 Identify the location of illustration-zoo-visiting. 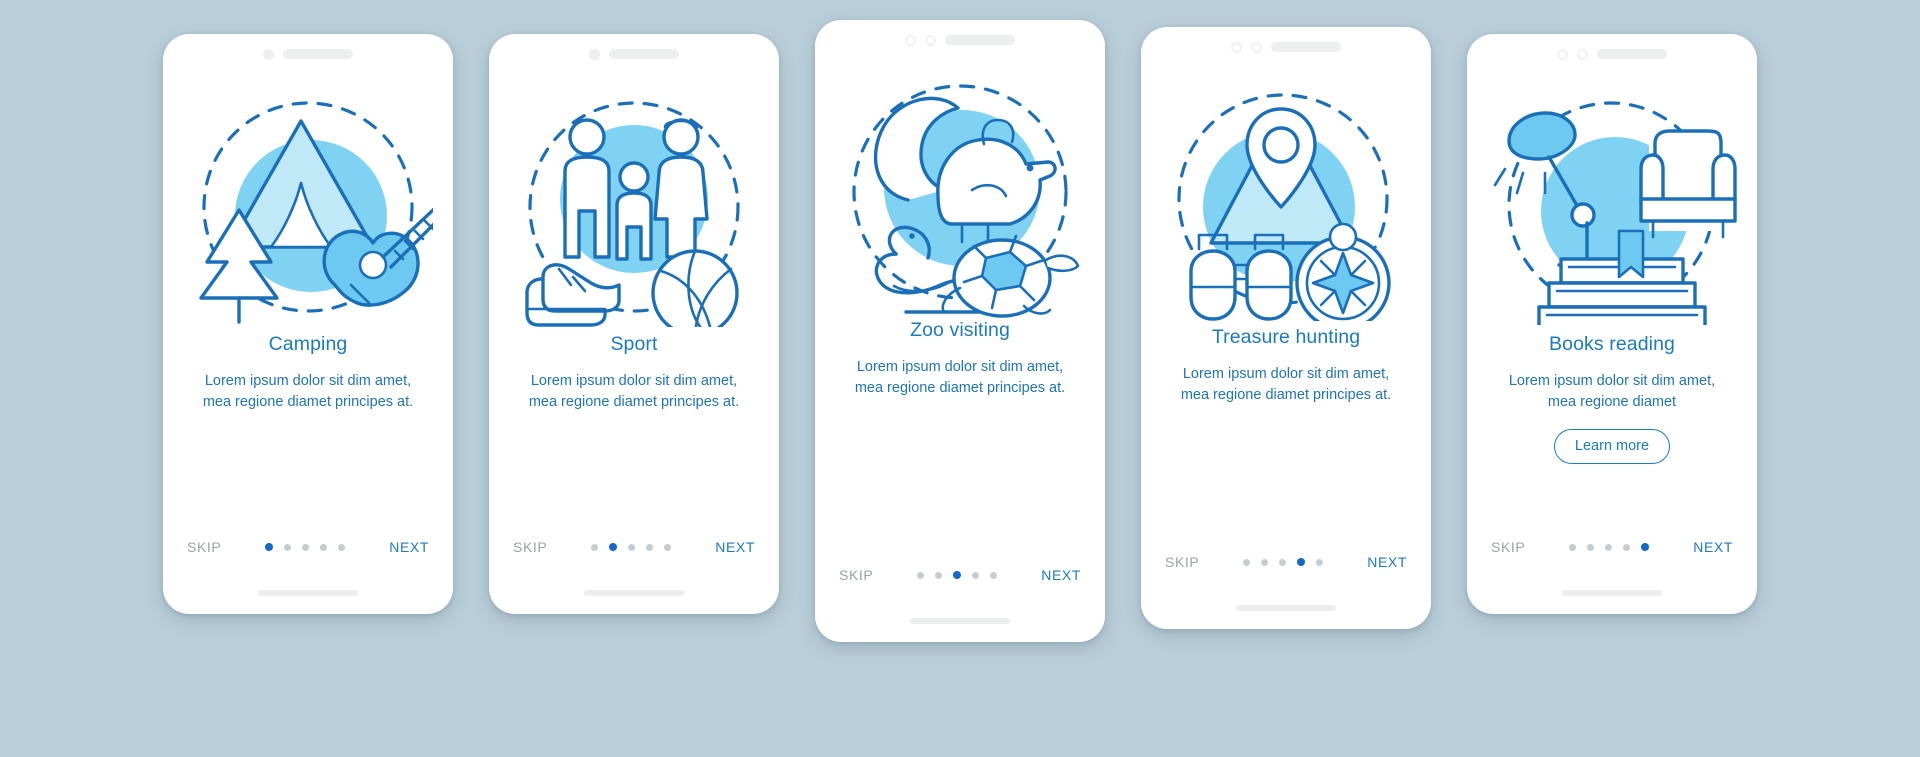
(960, 189).